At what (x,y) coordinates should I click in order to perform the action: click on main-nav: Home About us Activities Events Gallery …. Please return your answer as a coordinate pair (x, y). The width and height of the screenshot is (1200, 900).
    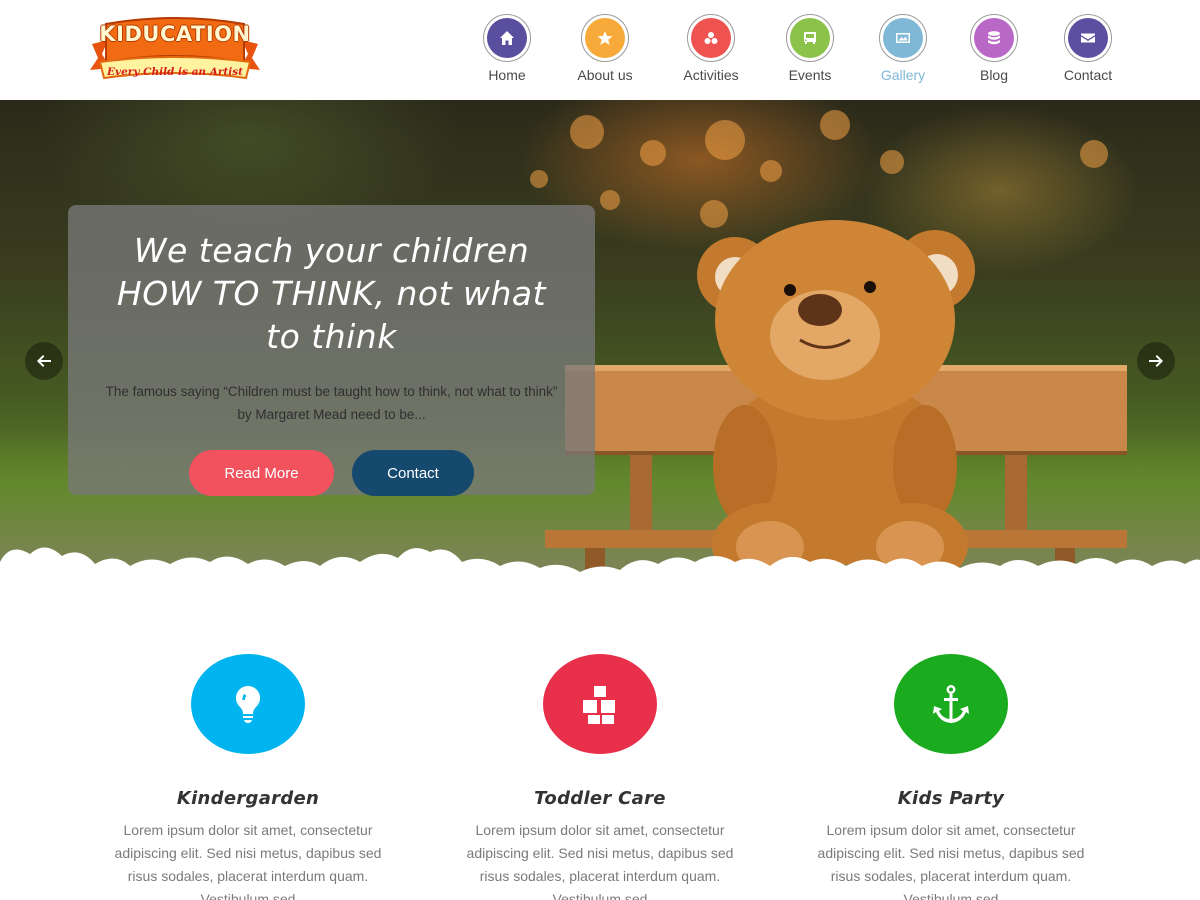
    Looking at the image, I should click on (600, 54).